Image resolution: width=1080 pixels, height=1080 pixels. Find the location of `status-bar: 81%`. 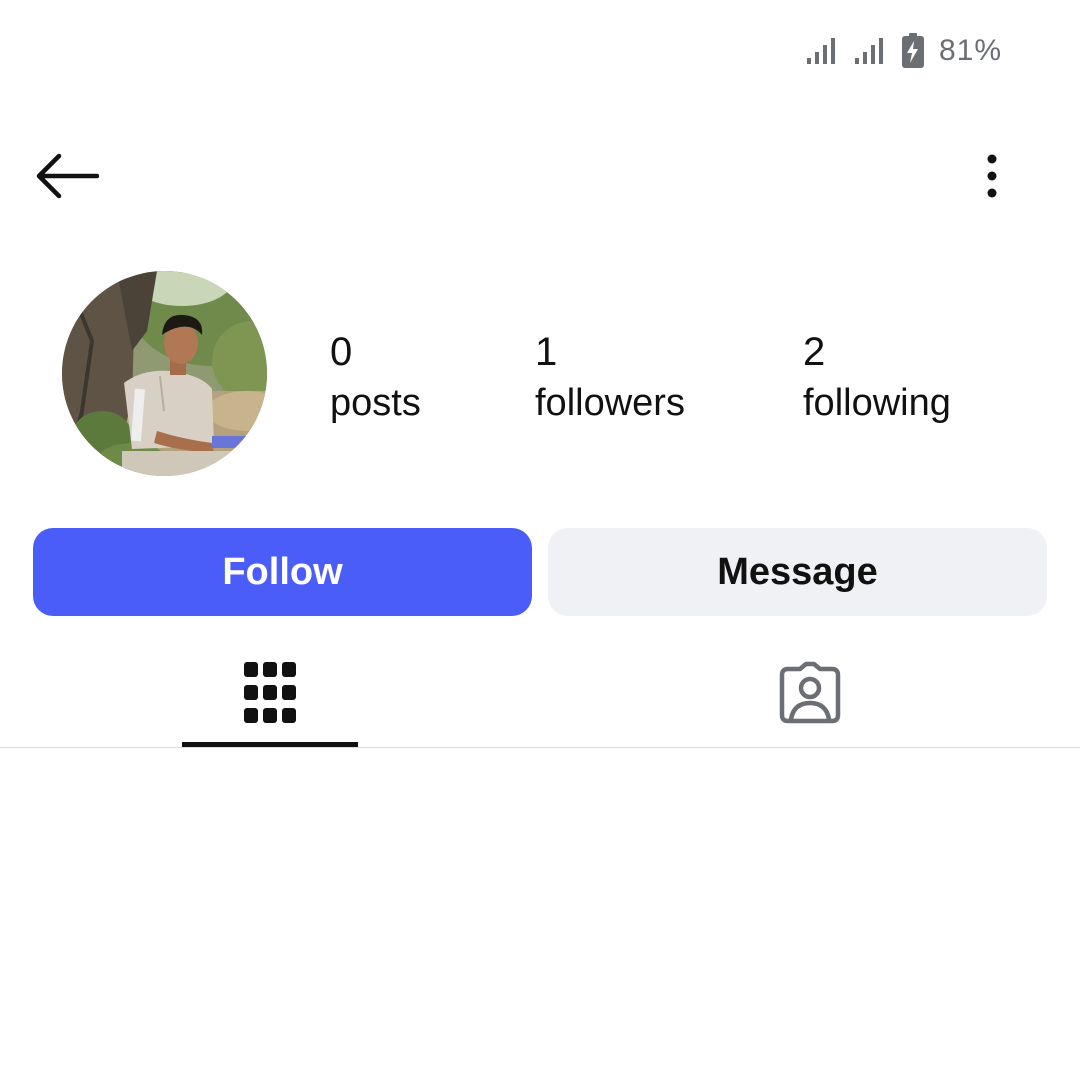

status-bar: 81% is located at coordinates (903, 51).